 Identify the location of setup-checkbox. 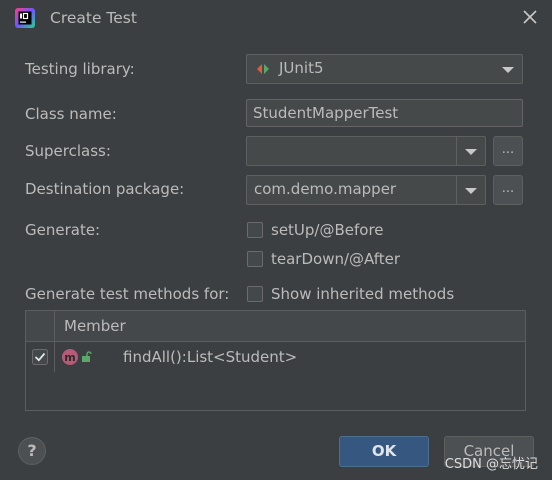
(255, 230).